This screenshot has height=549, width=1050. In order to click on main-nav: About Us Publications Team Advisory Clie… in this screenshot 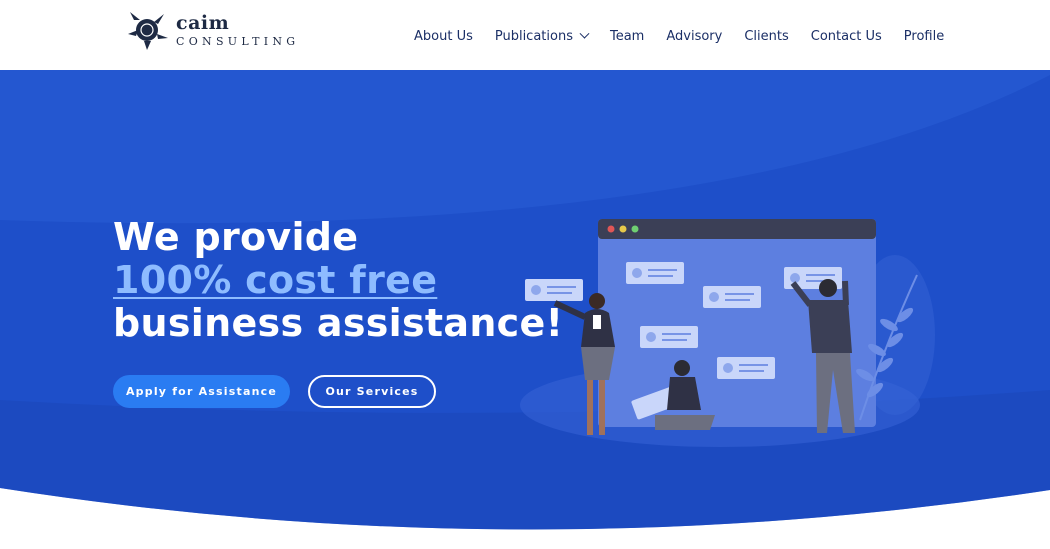, I will do `click(679, 36)`.